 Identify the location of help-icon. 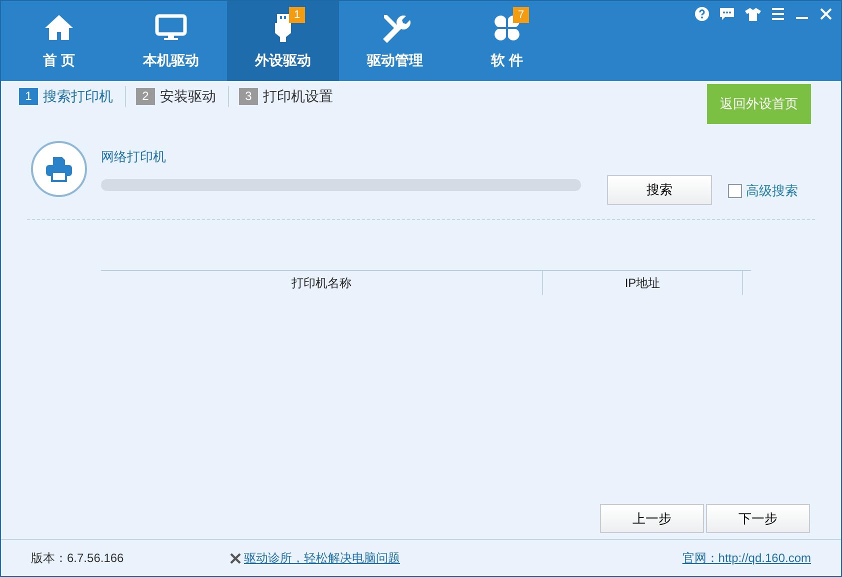
(702, 14).